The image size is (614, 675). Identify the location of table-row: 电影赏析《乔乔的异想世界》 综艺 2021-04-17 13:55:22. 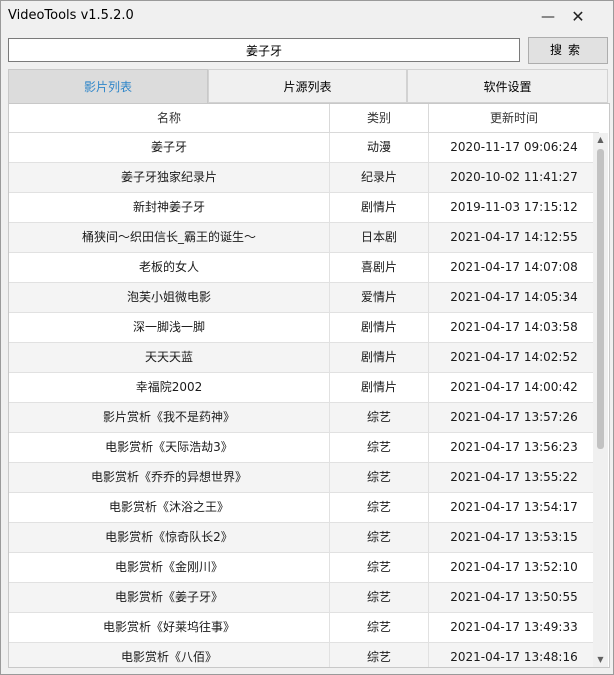
(304, 478).